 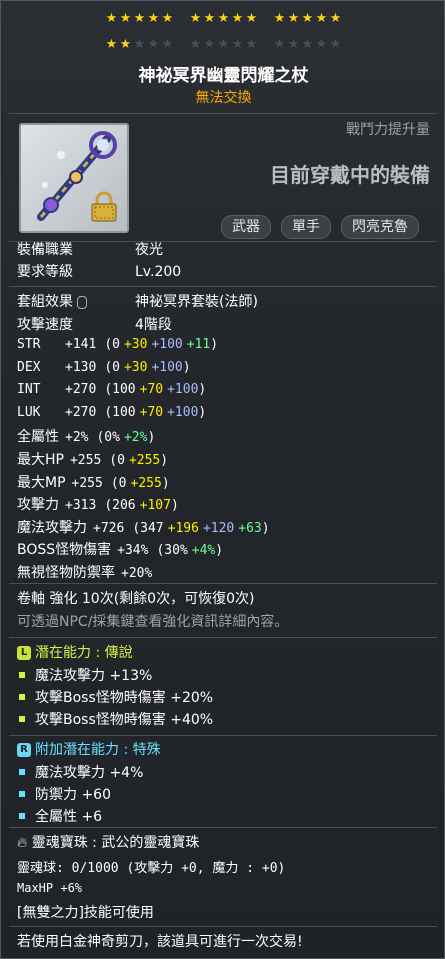 I want to click on stat-row: 無視怪物防禦率 +20%, so click(x=88, y=572).